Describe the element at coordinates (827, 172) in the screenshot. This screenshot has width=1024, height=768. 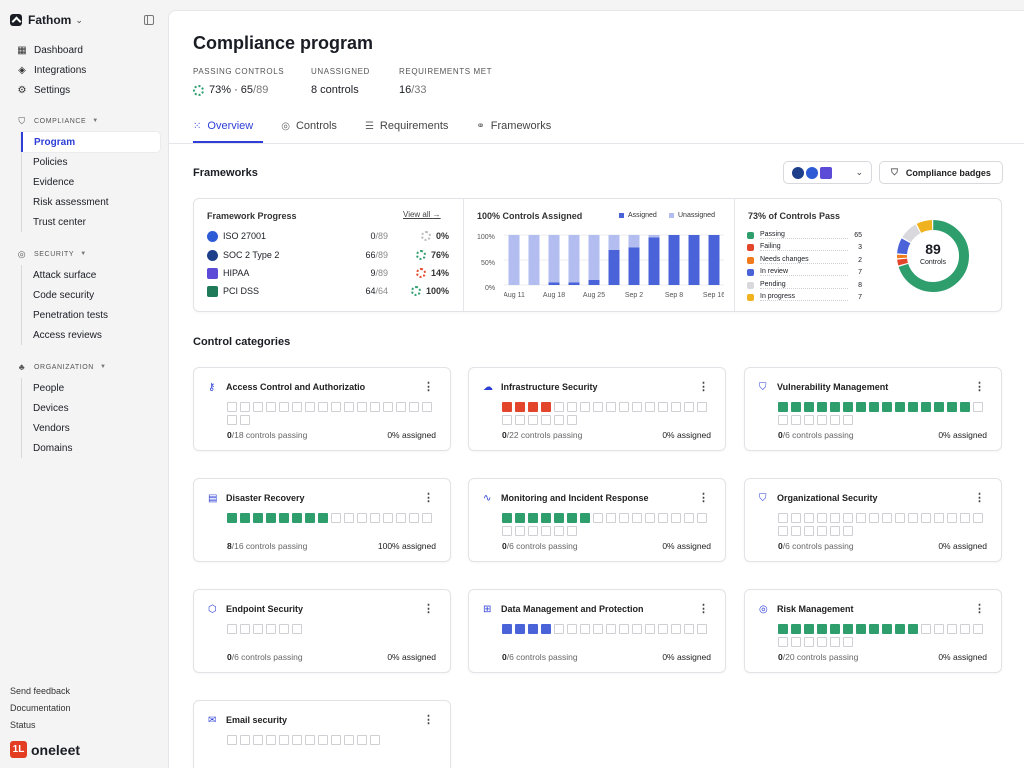
I see `framework-picker: ⌄` at that location.